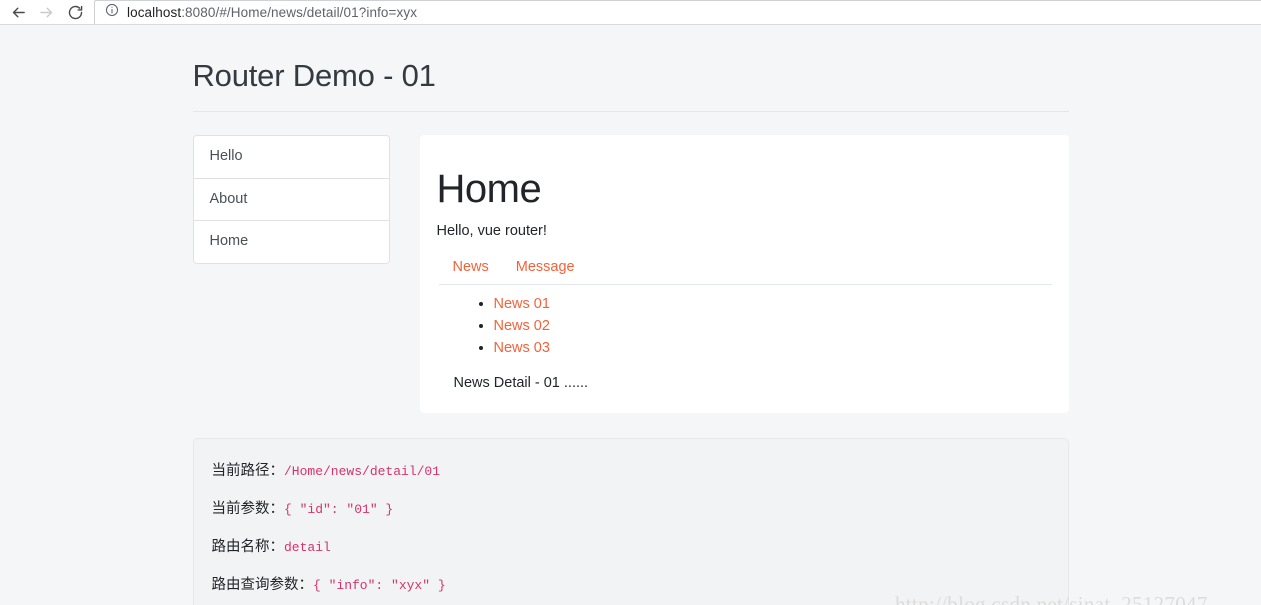  I want to click on info-row-query-params: 路由查询参数： { "info": "xyx" }, so click(631, 583).